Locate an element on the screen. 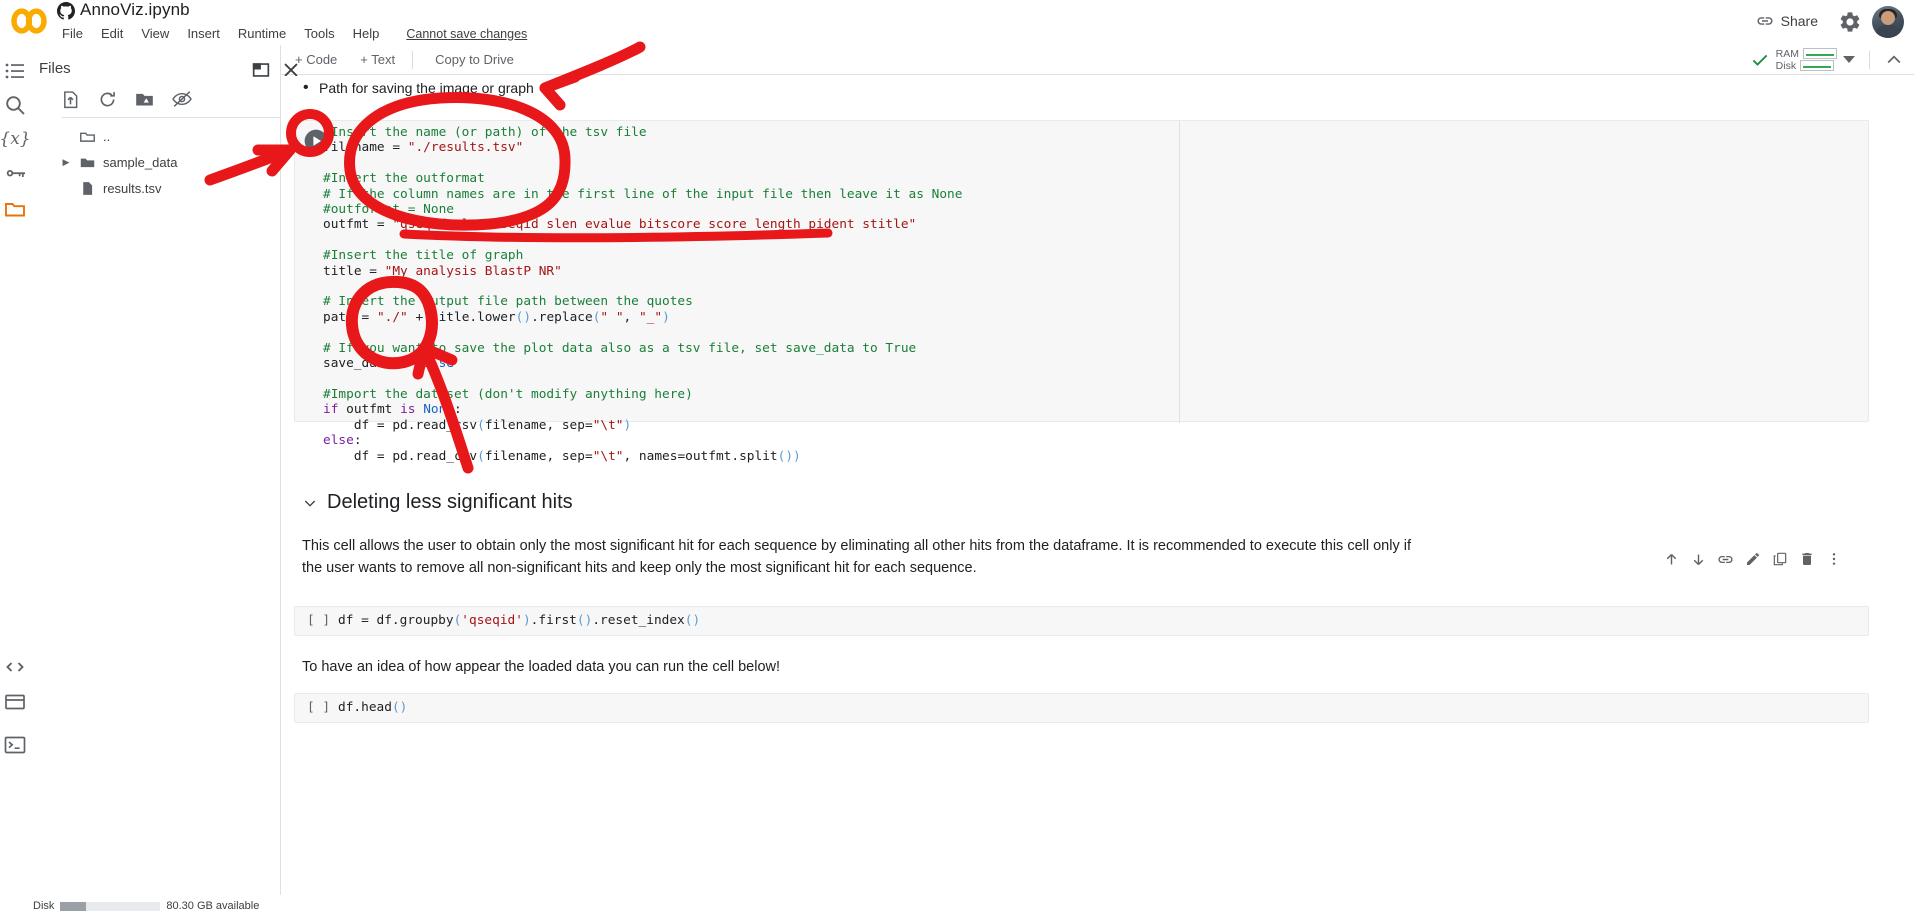 The height and width of the screenshot is (917, 1914). share-button: Share is located at coordinates (1787, 21).